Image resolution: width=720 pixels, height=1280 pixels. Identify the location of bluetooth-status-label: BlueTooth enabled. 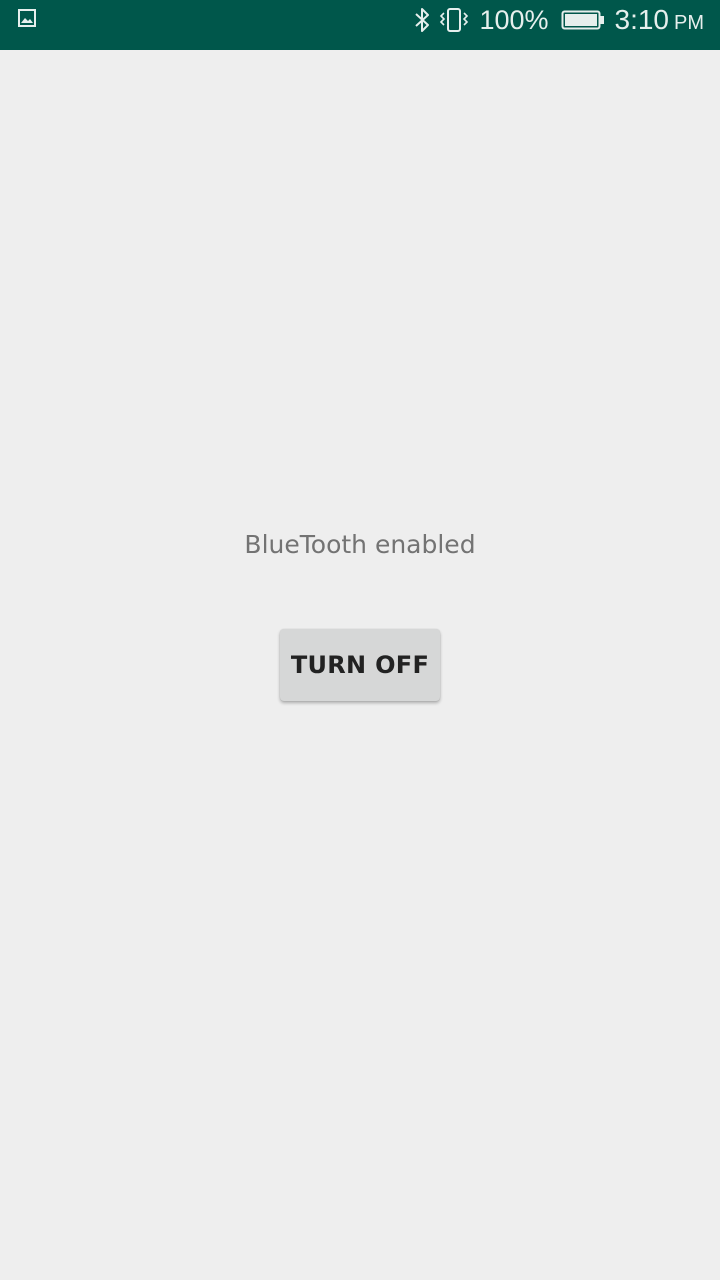
(360, 544).